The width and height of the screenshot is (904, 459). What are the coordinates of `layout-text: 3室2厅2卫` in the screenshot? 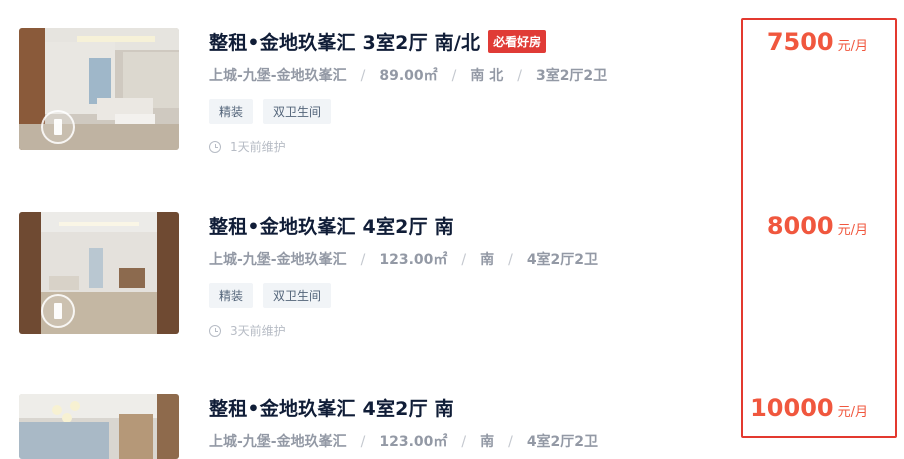 It's located at (571, 76).